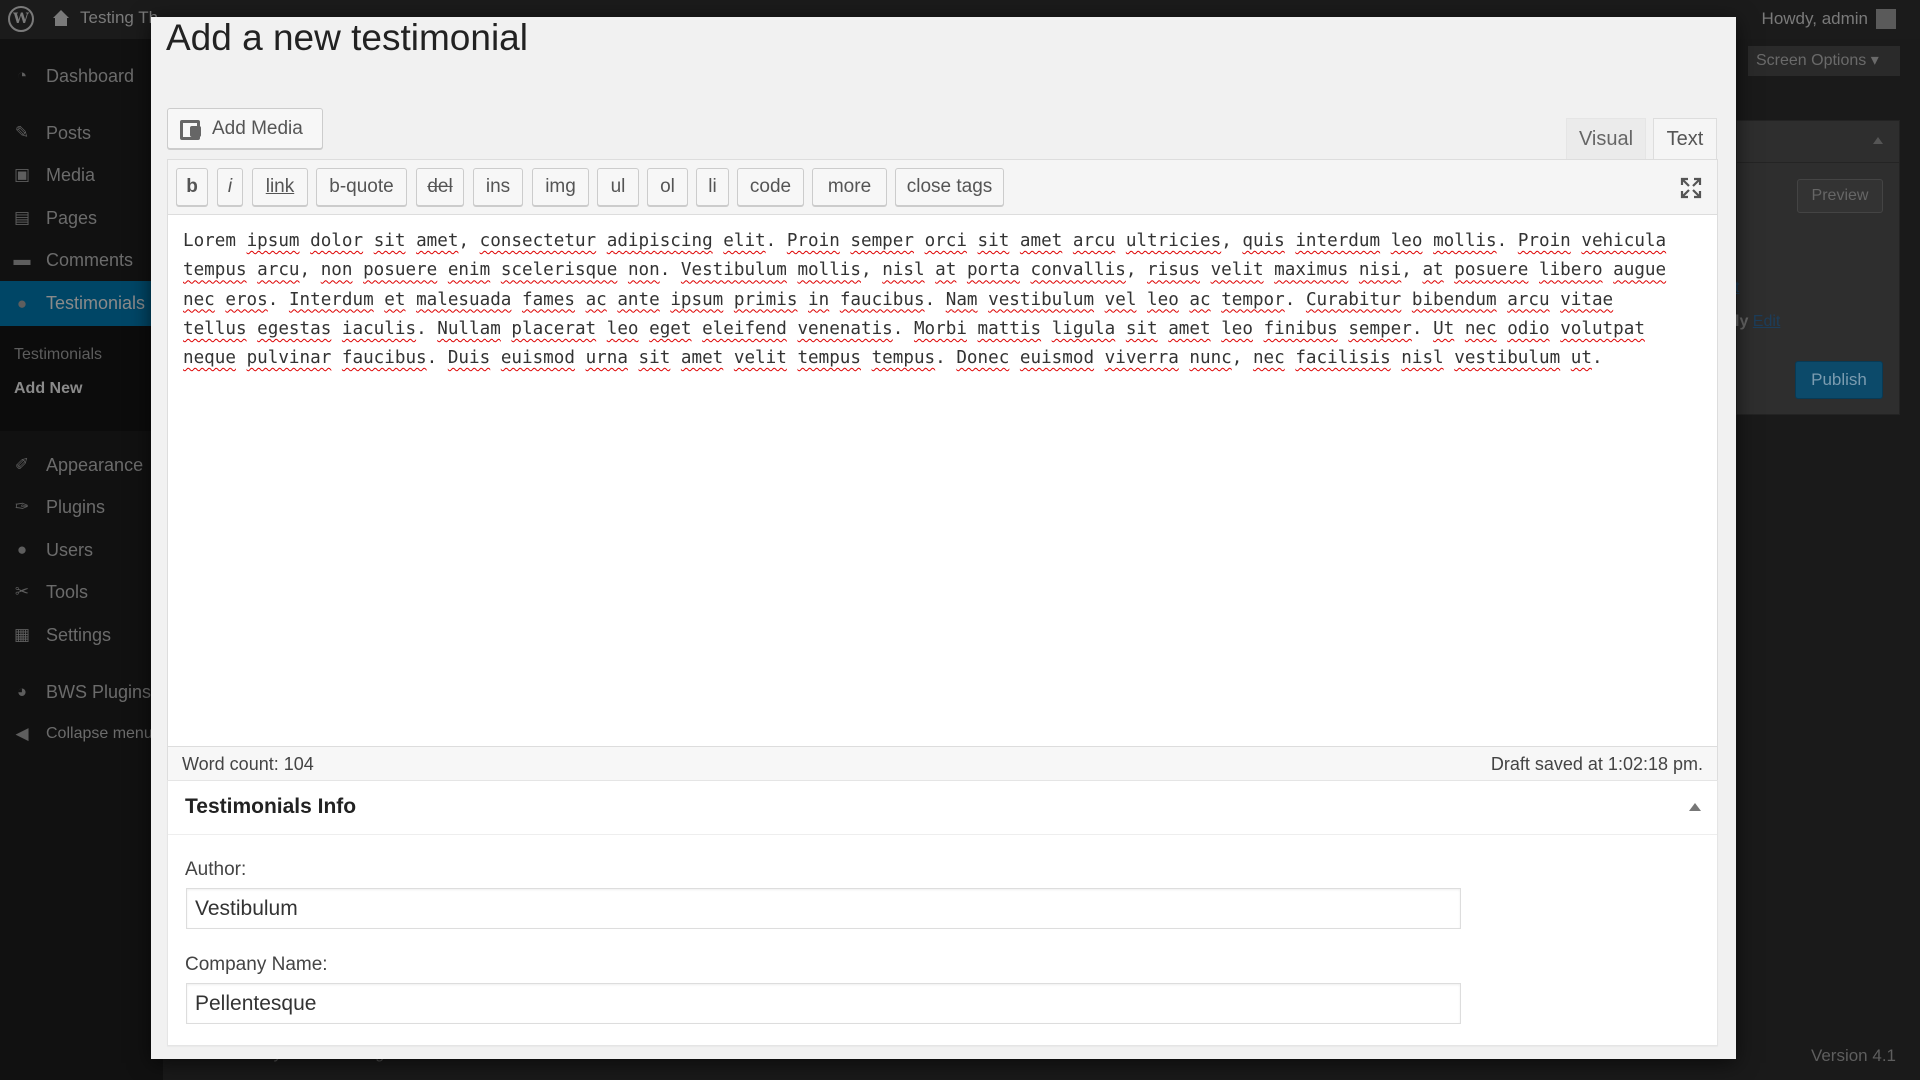  What do you see at coordinates (99, 691) in the screenshot?
I see `sidebar-item-label: BWS Plugins` at bounding box center [99, 691].